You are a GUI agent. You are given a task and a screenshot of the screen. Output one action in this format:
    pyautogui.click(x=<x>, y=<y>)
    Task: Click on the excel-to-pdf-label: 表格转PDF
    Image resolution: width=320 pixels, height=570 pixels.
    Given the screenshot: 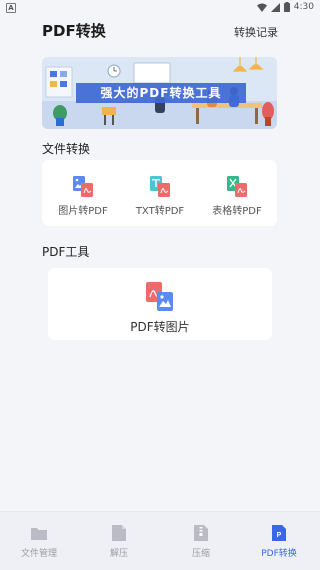 What is the action you would take?
    pyautogui.click(x=237, y=211)
    